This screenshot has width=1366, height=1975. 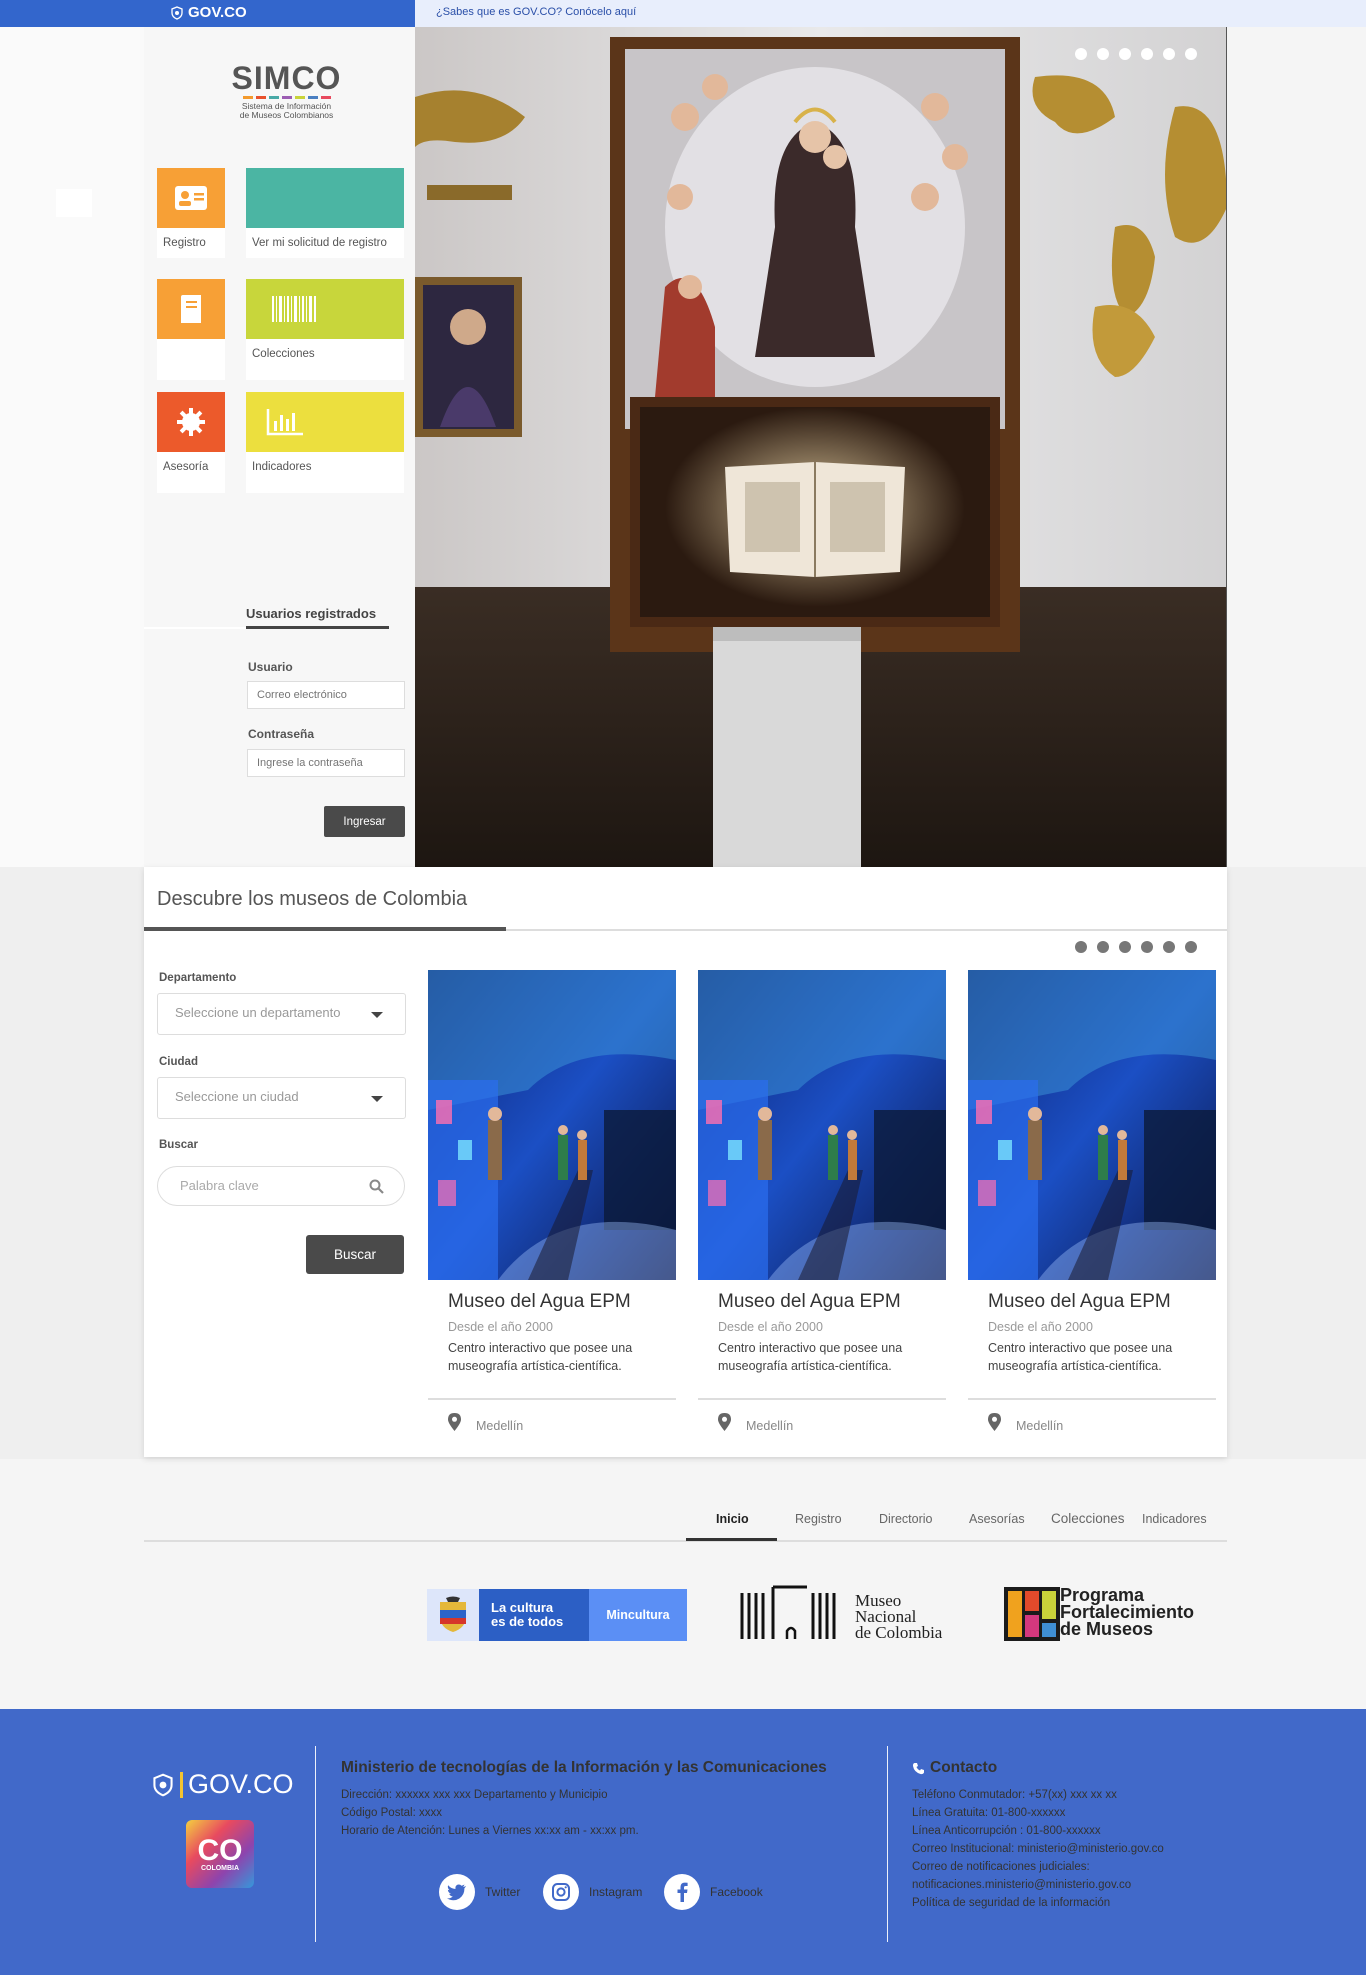 What do you see at coordinates (1174, 1519) in the screenshot?
I see `nav-indicadores: Indicadores` at bounding box center [1174, 1519].